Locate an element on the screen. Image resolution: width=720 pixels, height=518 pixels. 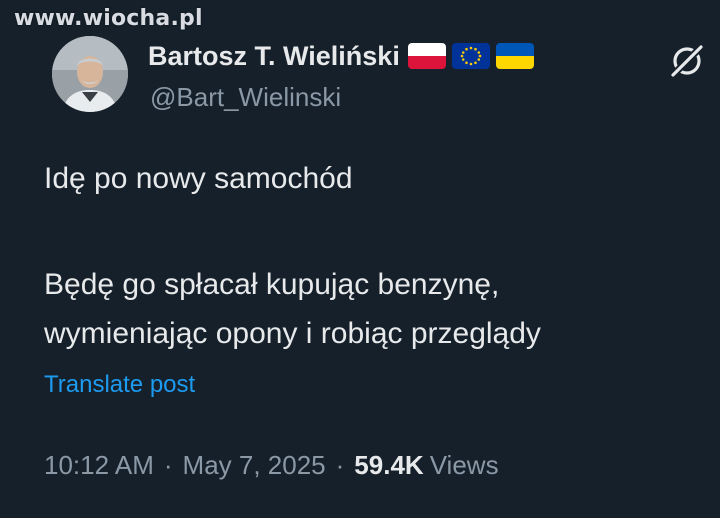
grok-icon is located at coordinates (687, 61).